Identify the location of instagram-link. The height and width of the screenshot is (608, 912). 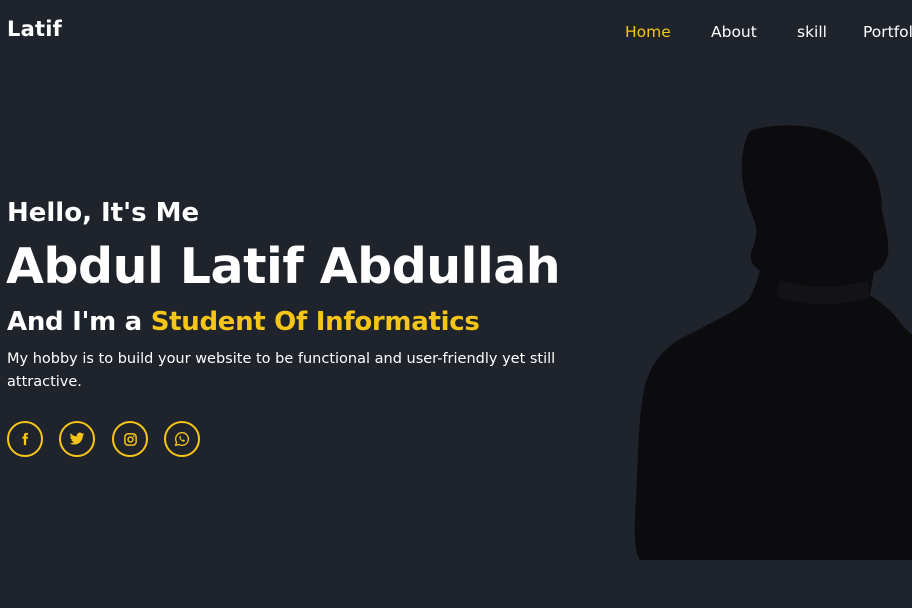
(130, 439).